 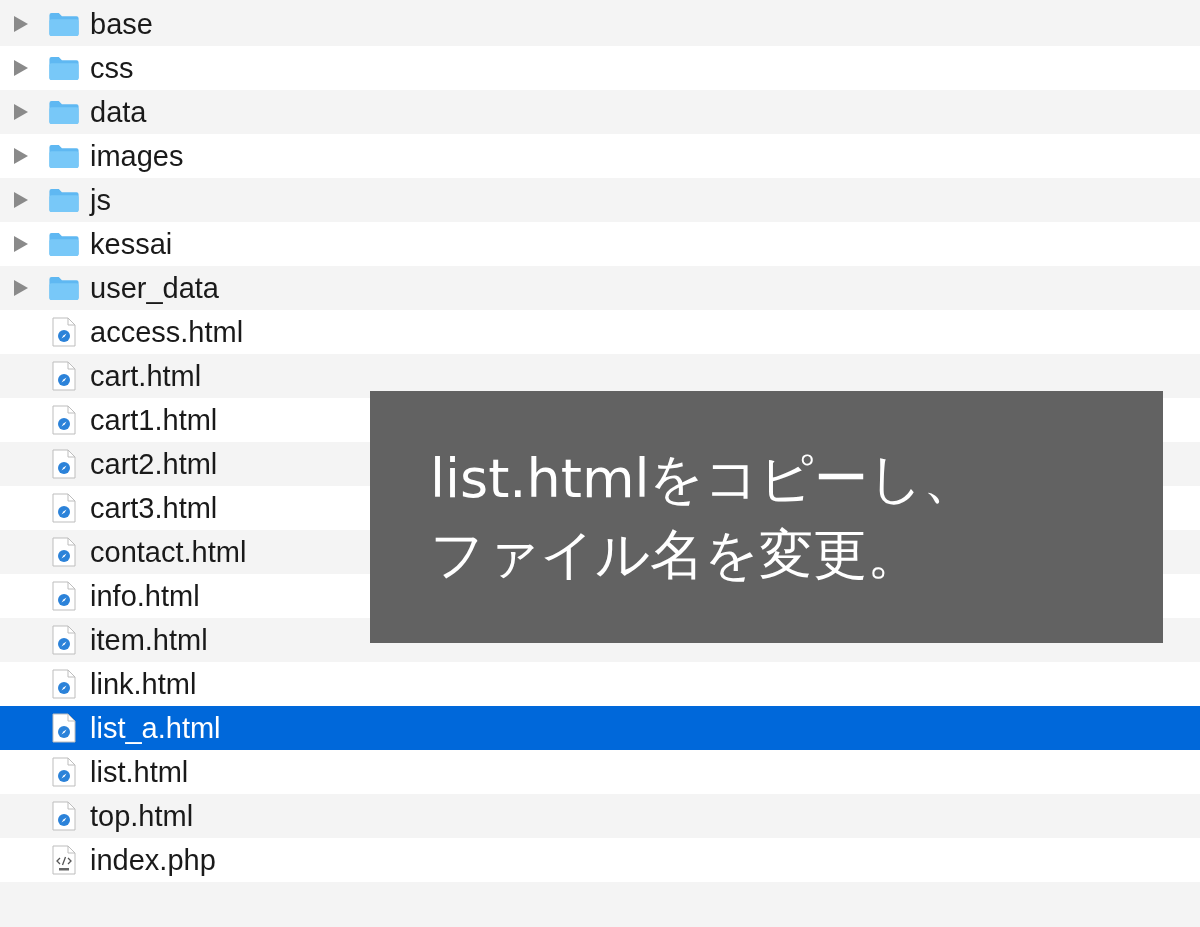 I want to click on file-name: images, so click(x=137, y=156).